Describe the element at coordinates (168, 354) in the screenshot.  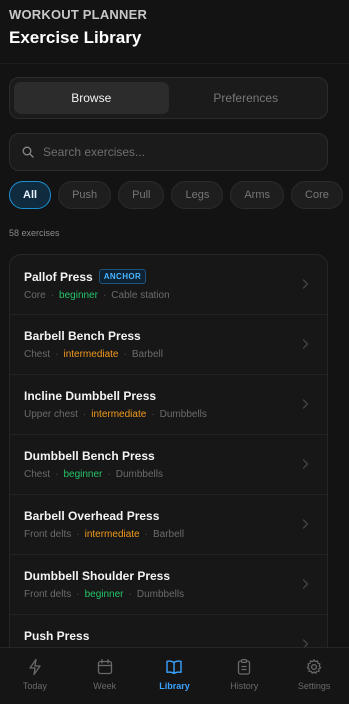
I see `exercise-meta: Chest · intermediate · Barbell` at that location.